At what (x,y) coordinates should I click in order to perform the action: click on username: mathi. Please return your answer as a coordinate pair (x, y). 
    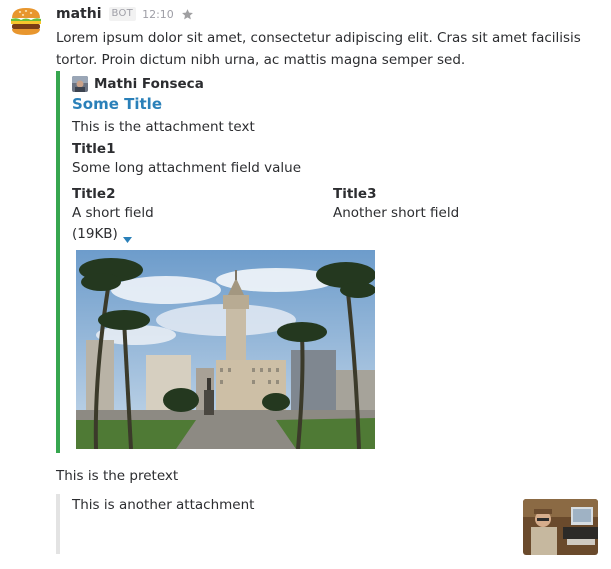
    Looking at the image, I should click on (79, 14).